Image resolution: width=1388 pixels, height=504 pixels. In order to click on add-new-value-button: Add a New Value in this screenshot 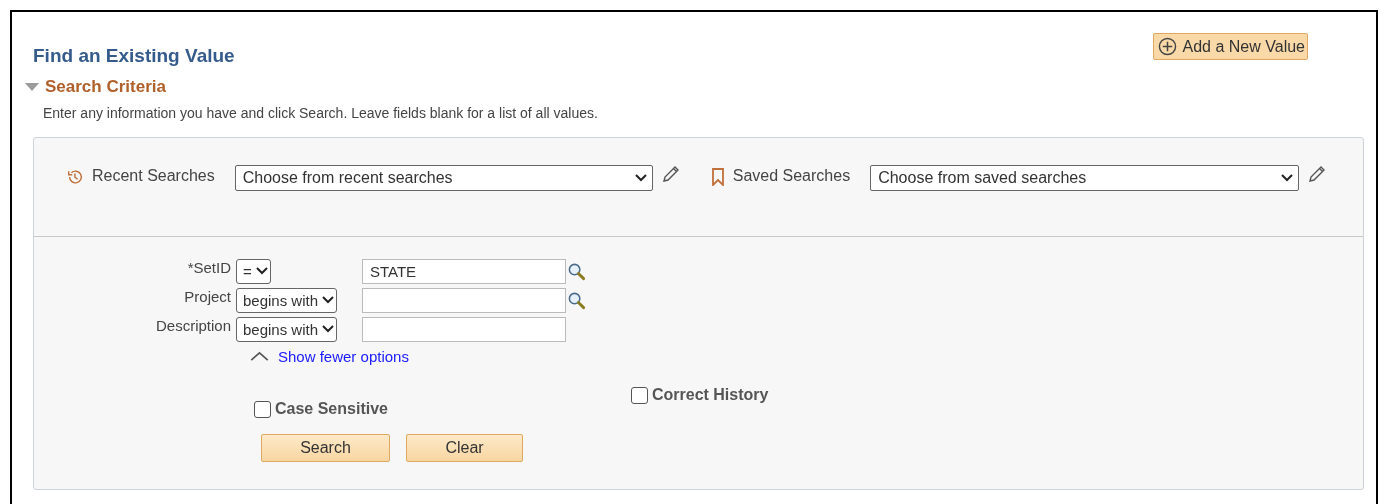, I will do `click(1230, 46)`.